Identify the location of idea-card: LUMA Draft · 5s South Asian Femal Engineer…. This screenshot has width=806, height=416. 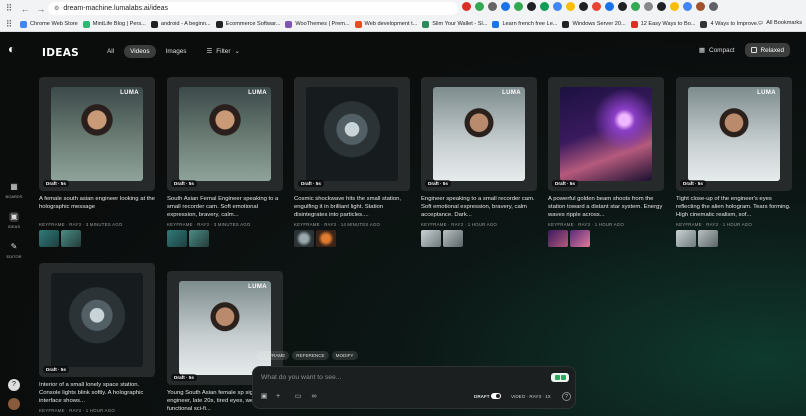
(225, 162).